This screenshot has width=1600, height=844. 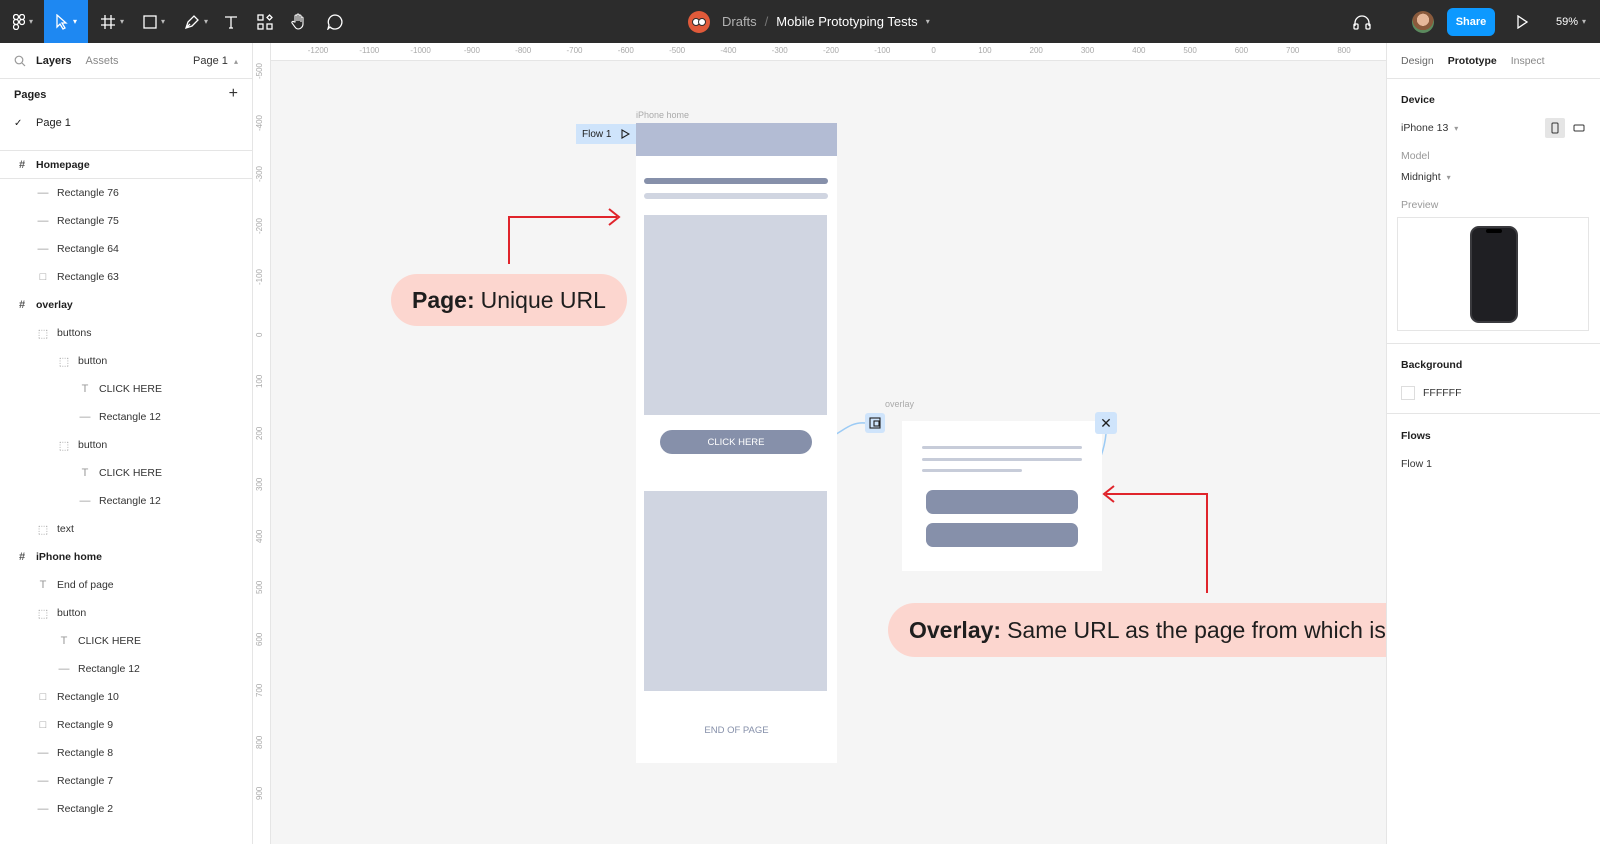 I want to click on layer-row: ⬚ text, so click(x=54, y=529).